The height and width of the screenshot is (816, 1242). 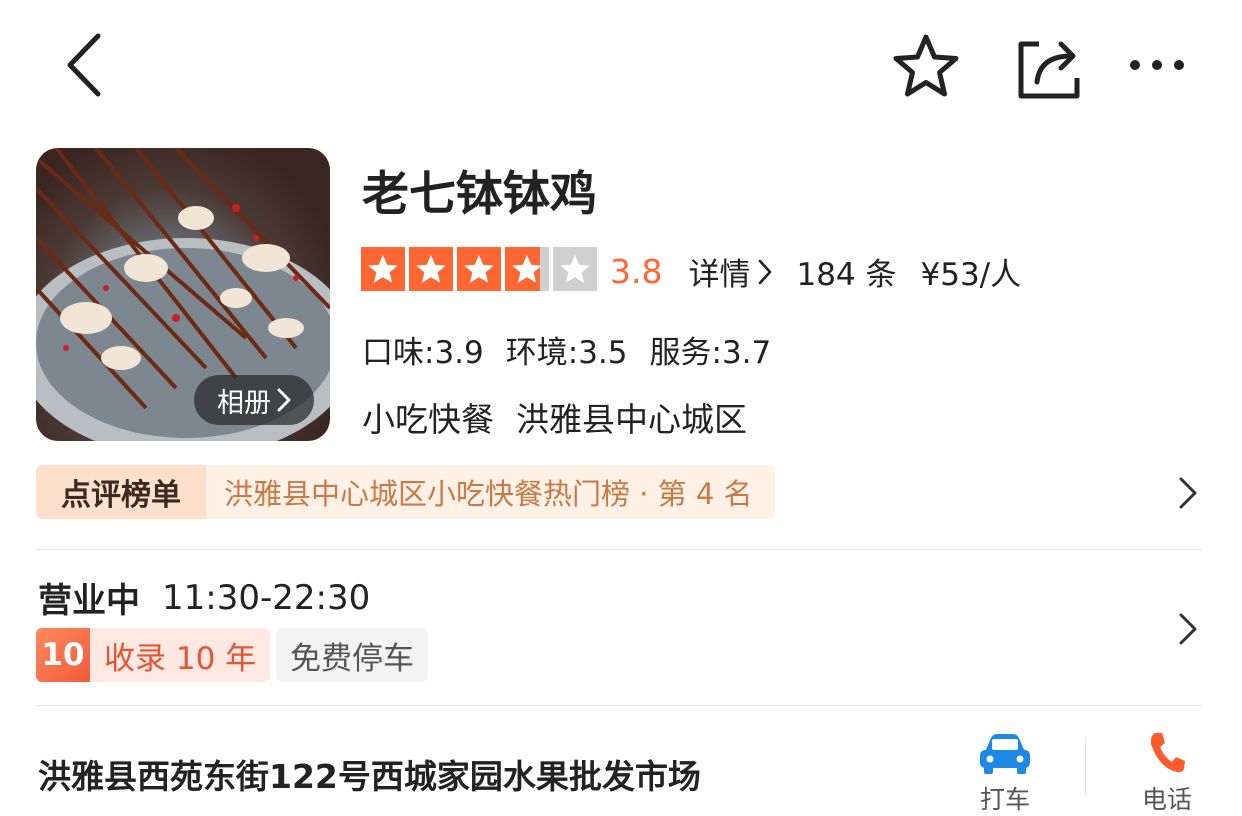 I want to click on album-button: 相册, so click(x=254, y=400).